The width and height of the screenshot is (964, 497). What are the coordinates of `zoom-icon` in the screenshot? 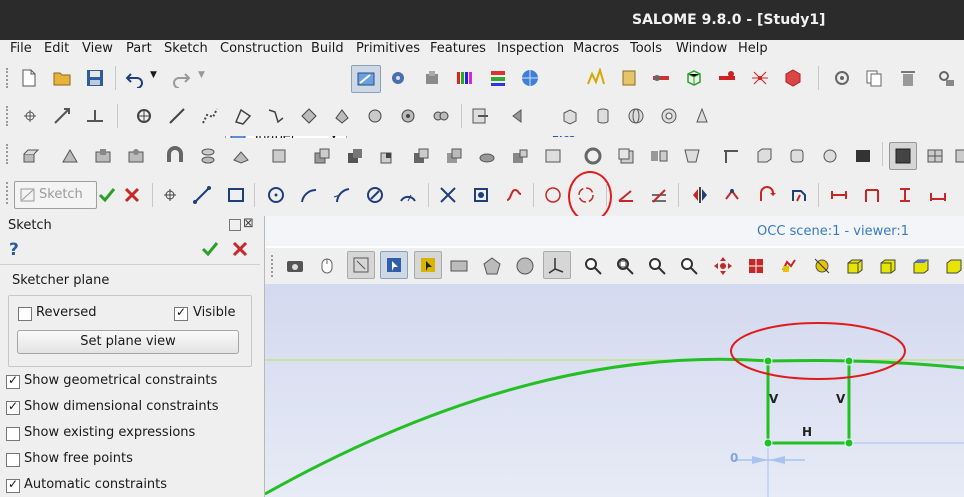 It's located at (689, 266).